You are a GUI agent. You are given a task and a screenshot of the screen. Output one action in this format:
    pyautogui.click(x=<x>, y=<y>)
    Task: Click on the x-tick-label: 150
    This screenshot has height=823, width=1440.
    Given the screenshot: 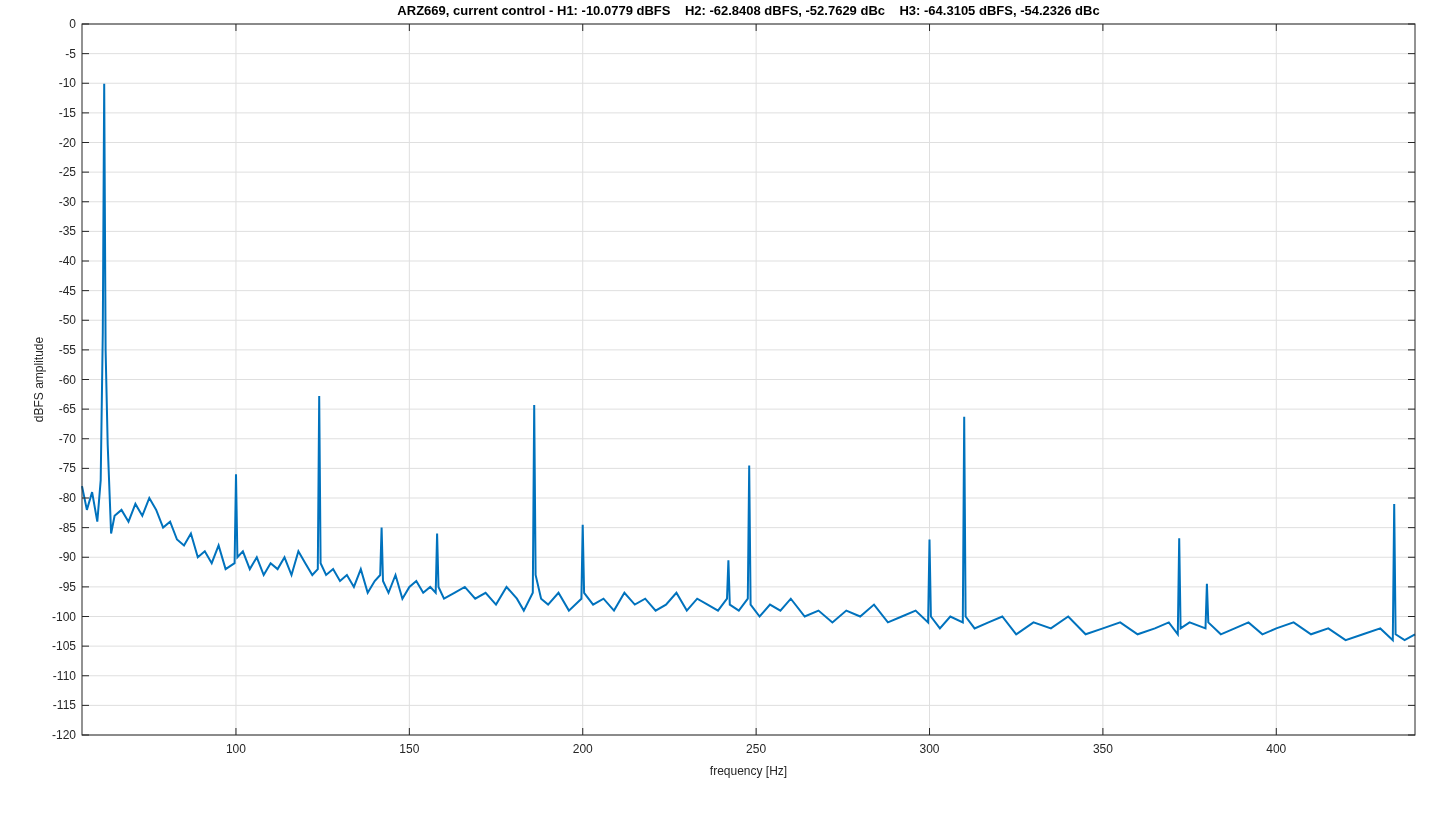 What is the action you would take?
    pyautogui.click(x=409, y=749)
    